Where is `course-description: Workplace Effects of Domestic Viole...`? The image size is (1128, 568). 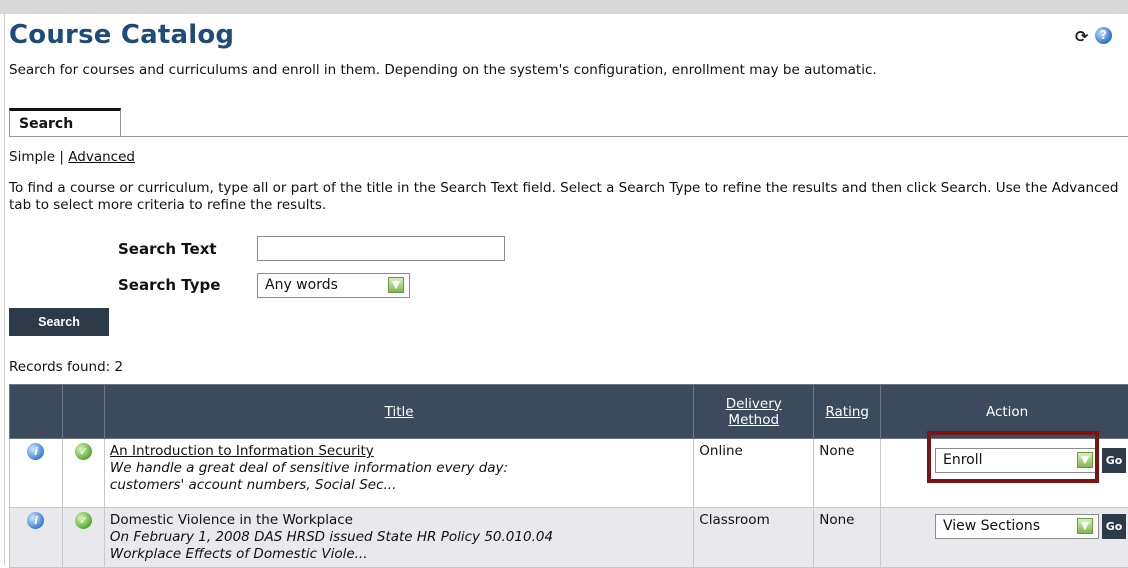
course-description: Workplace Effects of Domestic Viole... is located at coordinates (239, 554).